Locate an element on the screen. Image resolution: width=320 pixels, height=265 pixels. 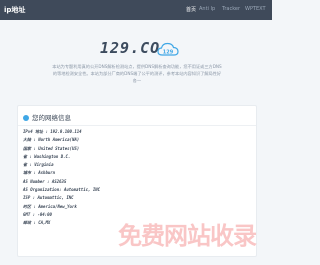
nav-item-home: 首页 is located at coordinates (191, 9).